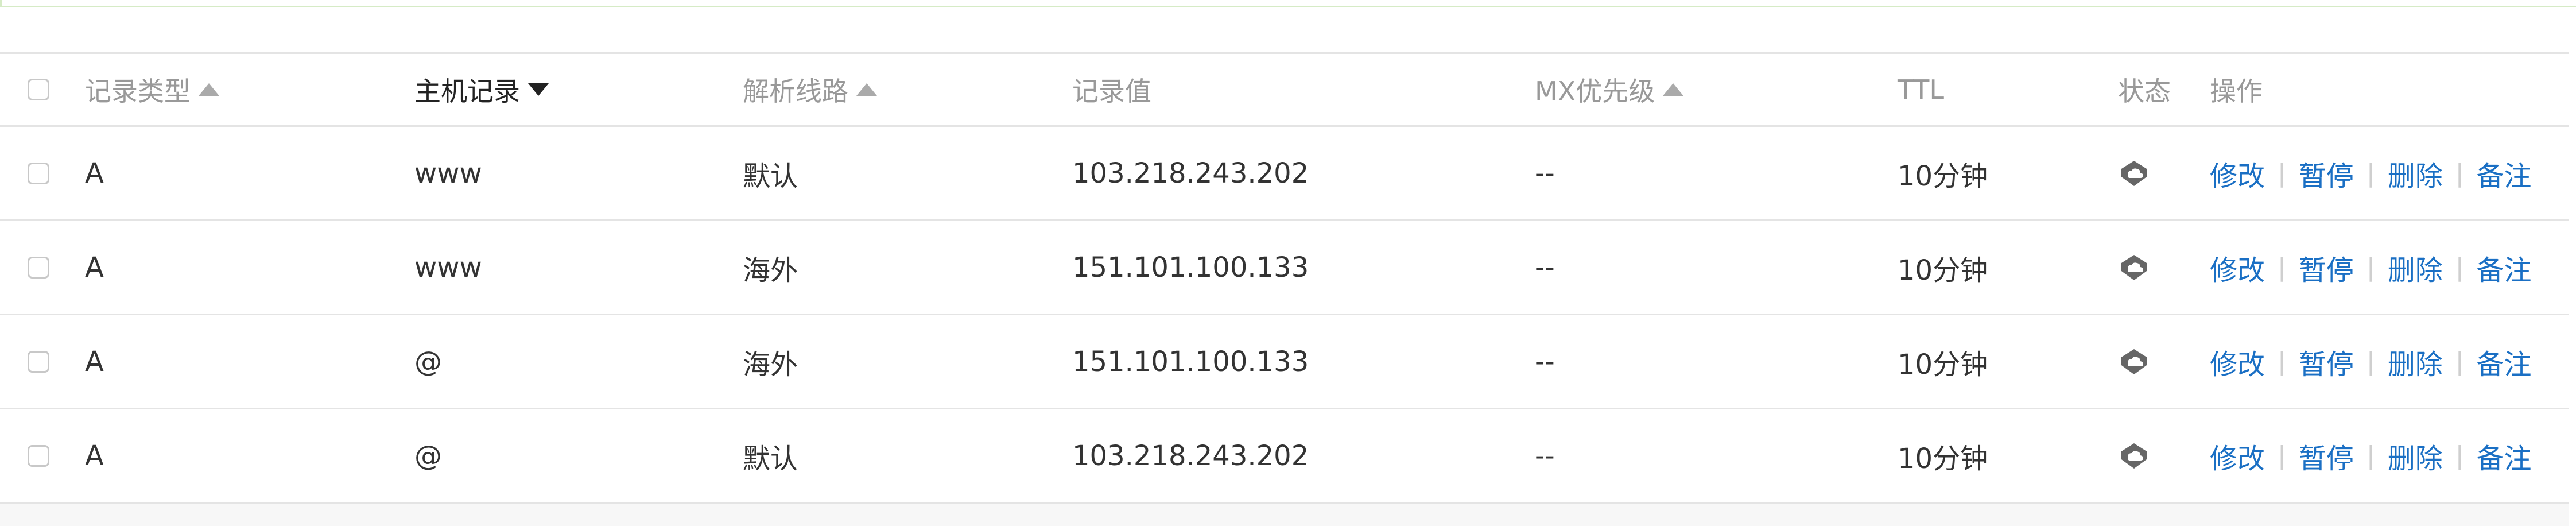 This screenshot has height=526, width=2576. I want to click on sort-desc-icon, so click(538, 89).